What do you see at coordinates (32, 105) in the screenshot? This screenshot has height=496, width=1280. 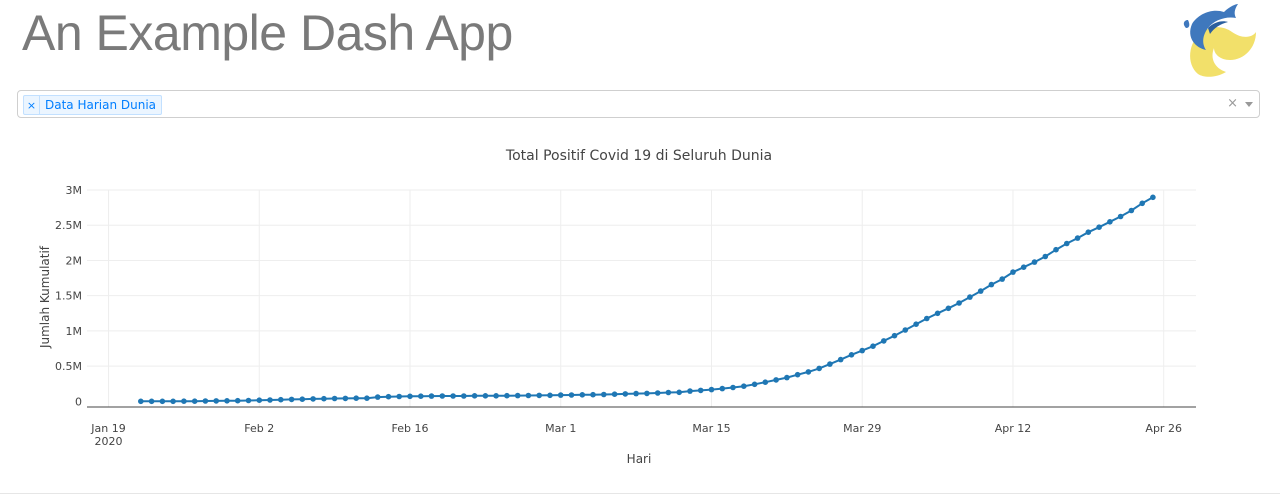 I see `remove-option-icon: ×` at bounding box center [32, 105].